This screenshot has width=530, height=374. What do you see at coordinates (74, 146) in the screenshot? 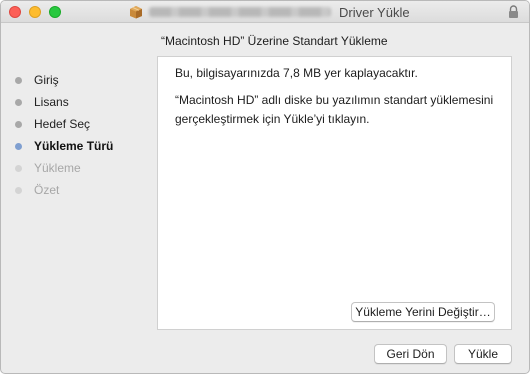
I see `step-label: Yükleme Türü` at bounding box center [74, 146].